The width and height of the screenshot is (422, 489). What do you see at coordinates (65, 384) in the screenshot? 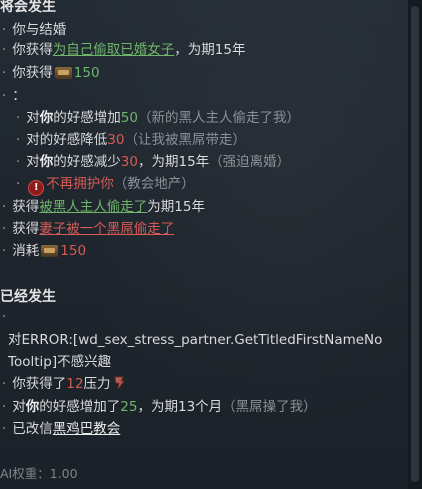
I see `effect-gain-stress: · 你获得了12压力` at bounding box center [65, 384].